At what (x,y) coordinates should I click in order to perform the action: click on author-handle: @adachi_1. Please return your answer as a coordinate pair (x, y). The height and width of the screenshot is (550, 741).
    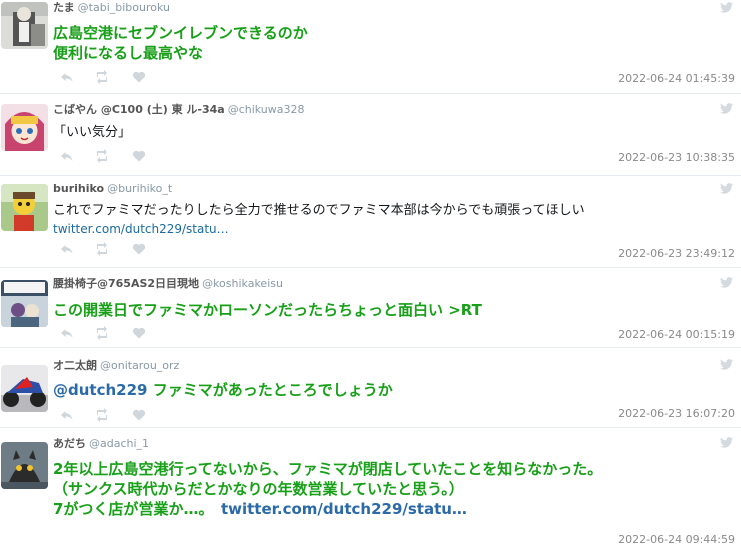
    Looking at the image, I should click on (119, 443).